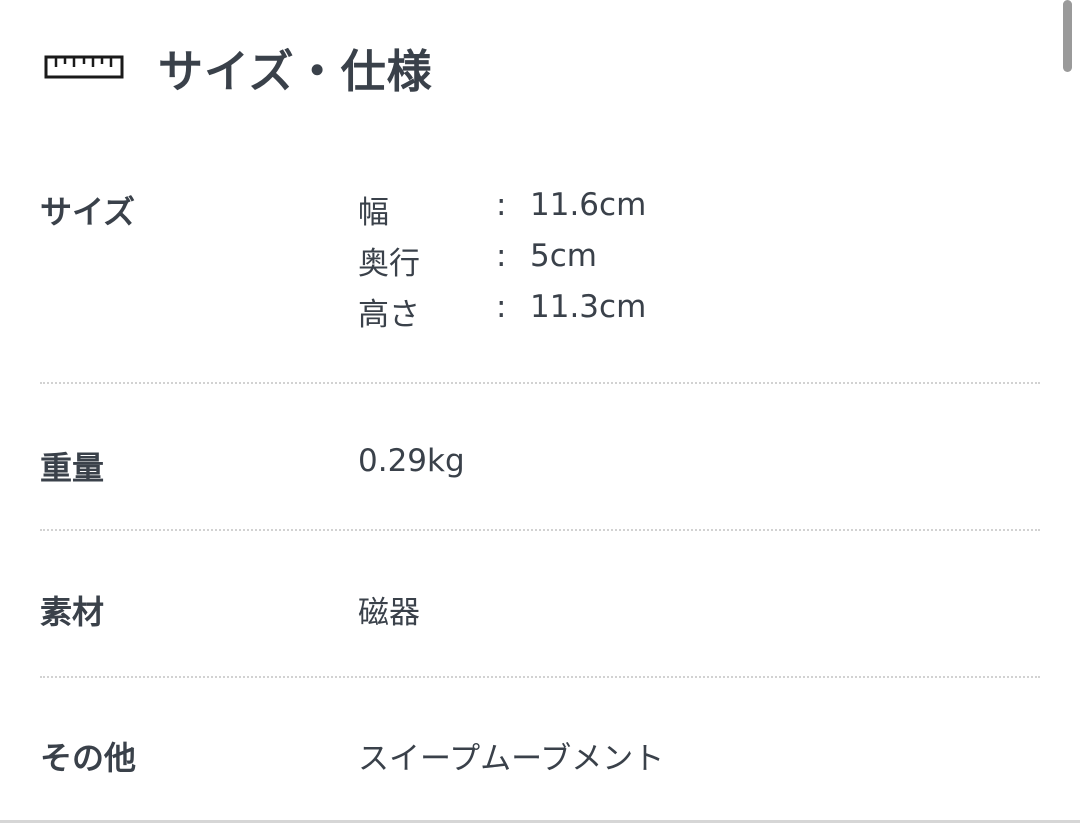  What do you see at coordinates (373, 213) in the screenshot?
I see `size-key-width: 幅` at bounding box center [373, 213].